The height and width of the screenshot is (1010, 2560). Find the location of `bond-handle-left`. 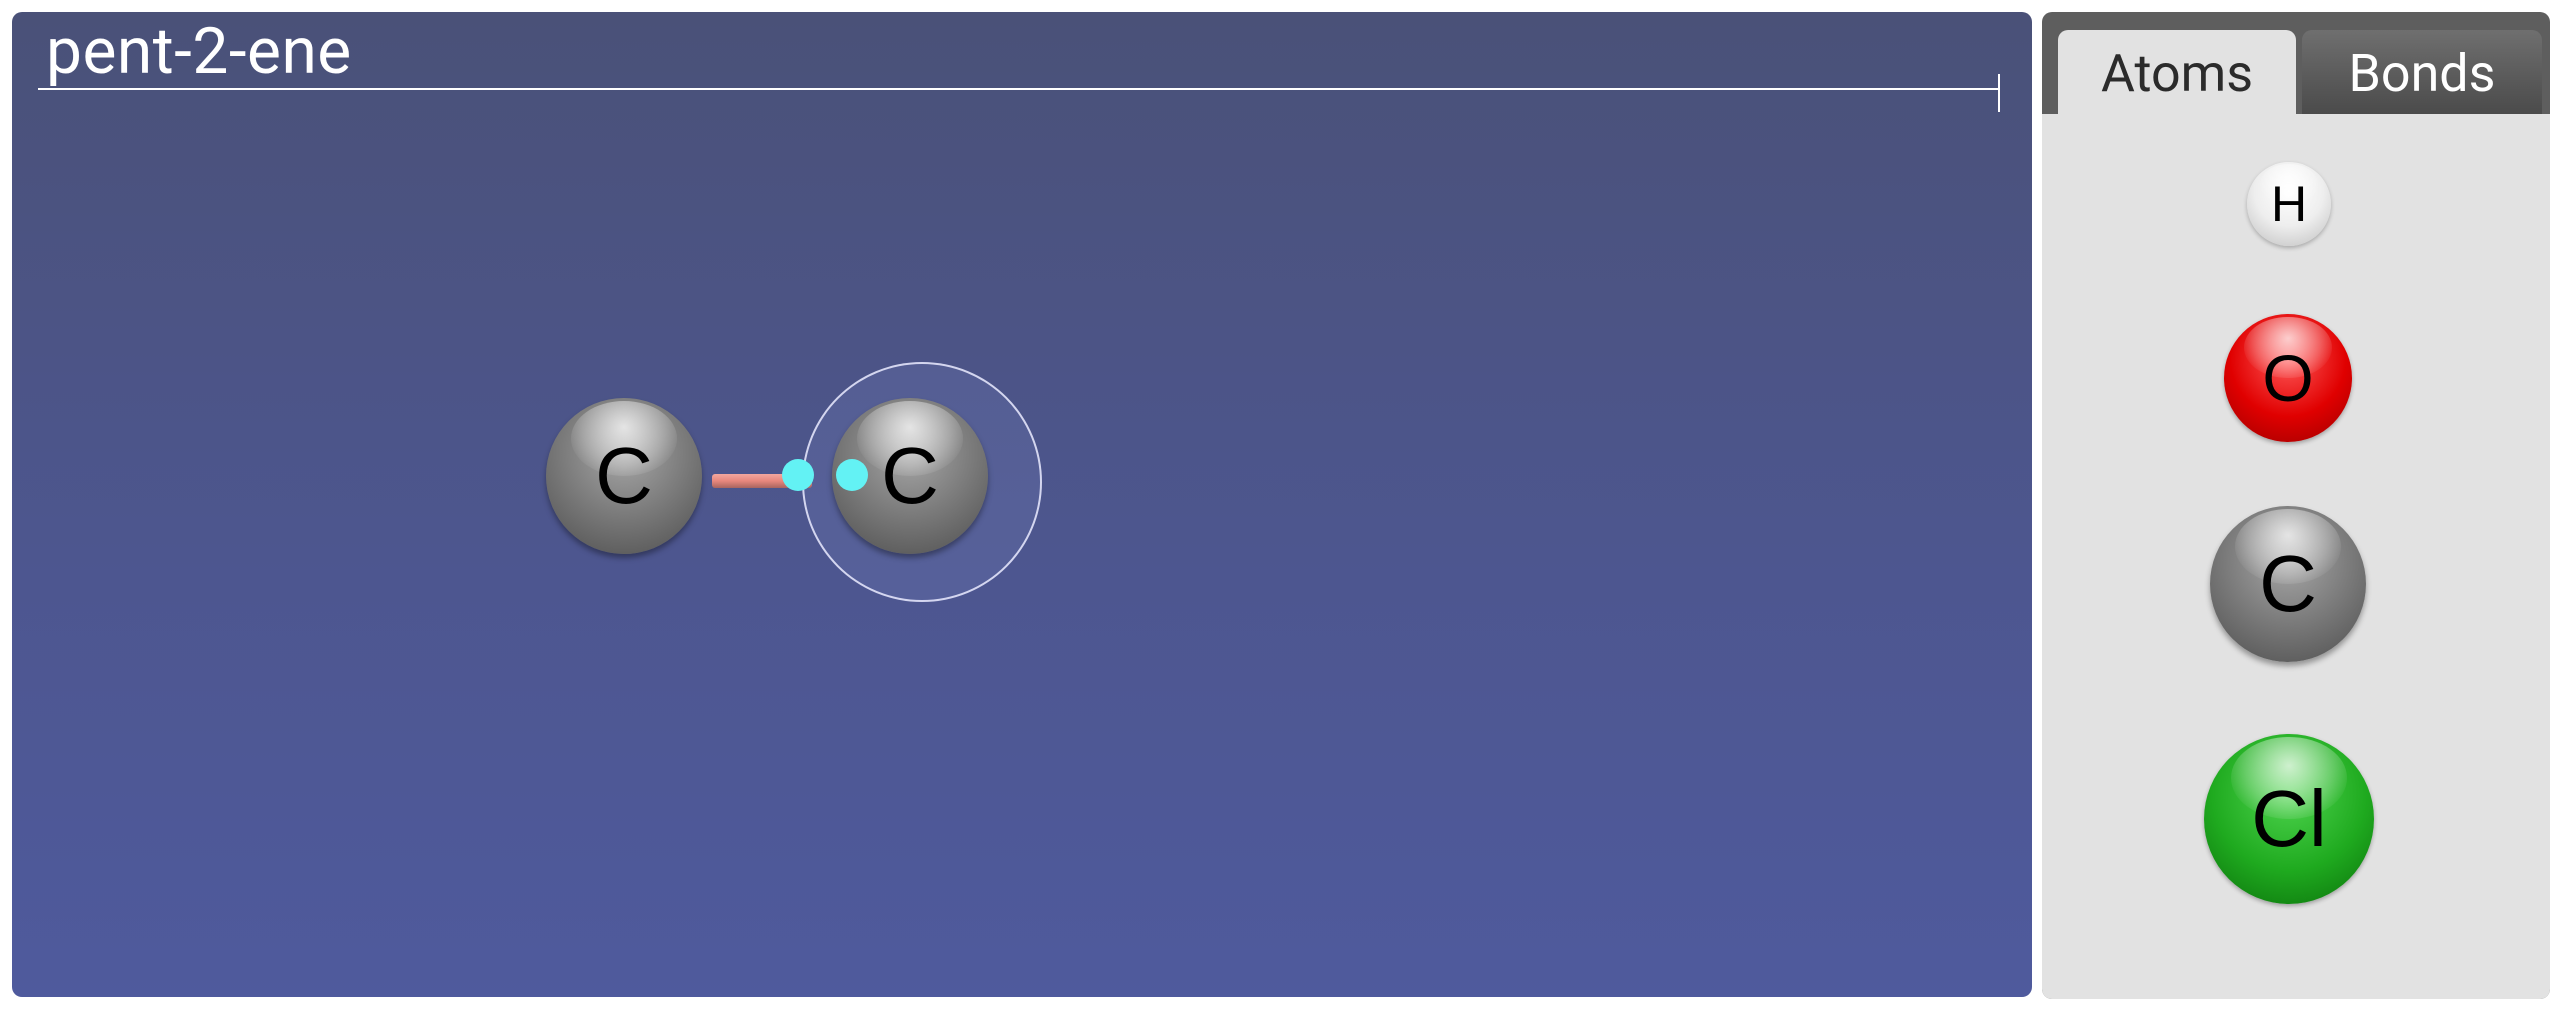

bond-handle-left is located at coordinates (798, 475).